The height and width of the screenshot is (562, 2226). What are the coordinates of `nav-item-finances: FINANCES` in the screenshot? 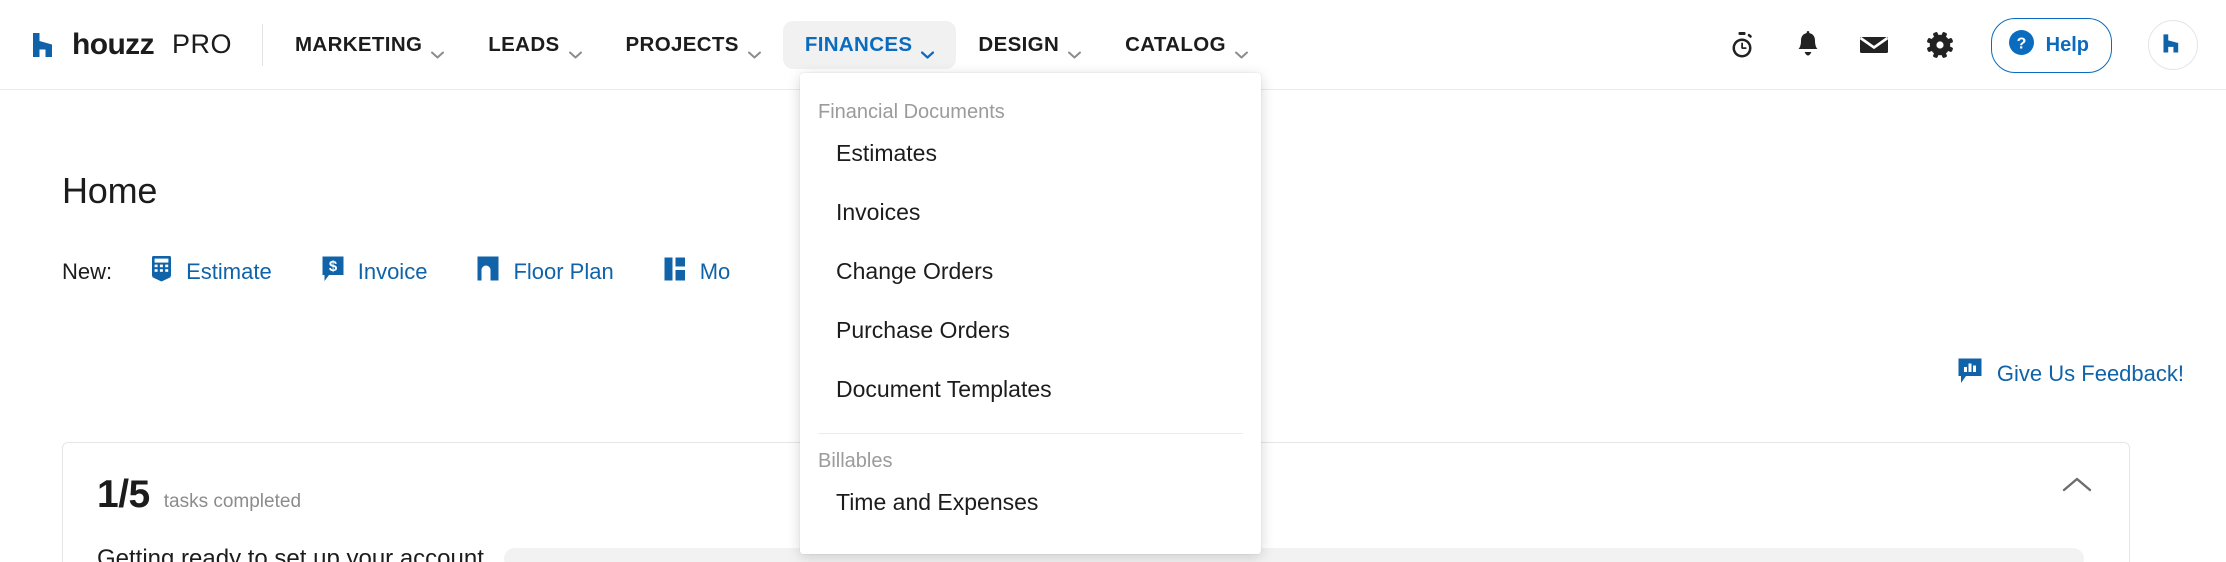 It's located at (869, 44).